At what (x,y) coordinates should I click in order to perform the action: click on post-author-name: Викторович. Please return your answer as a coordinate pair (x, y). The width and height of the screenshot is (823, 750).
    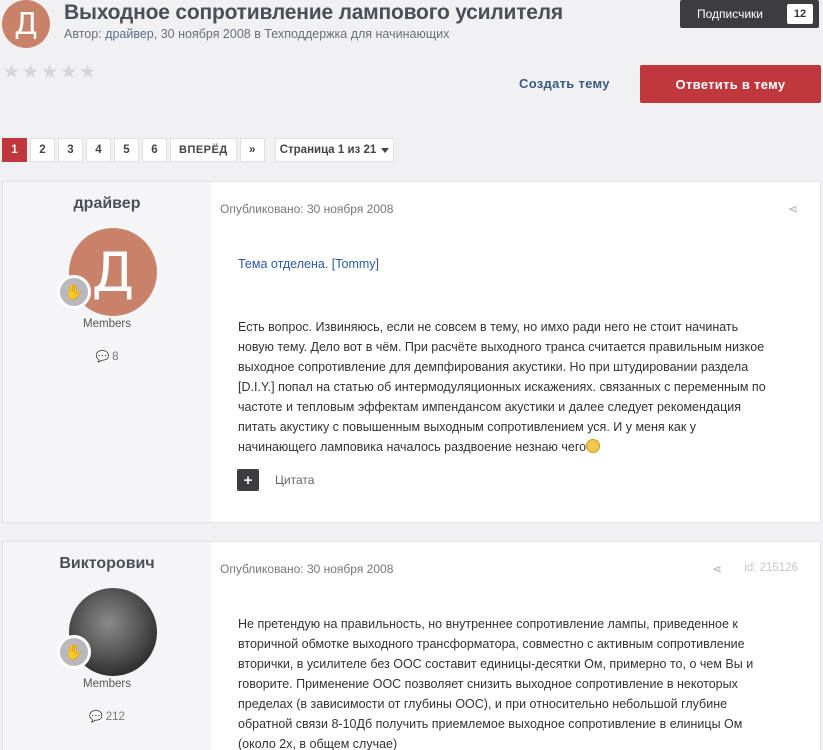
    Looking at the image, I should click on (107, 564).